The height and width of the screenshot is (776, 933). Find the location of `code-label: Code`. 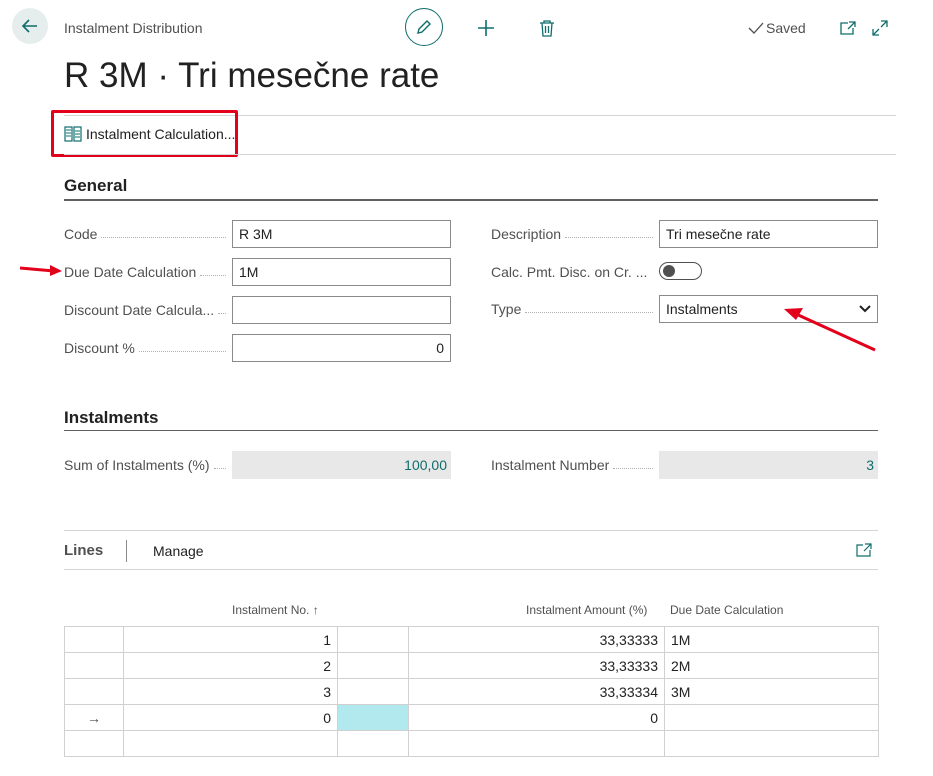

code-label: Code is located at coordinates (147, 234).